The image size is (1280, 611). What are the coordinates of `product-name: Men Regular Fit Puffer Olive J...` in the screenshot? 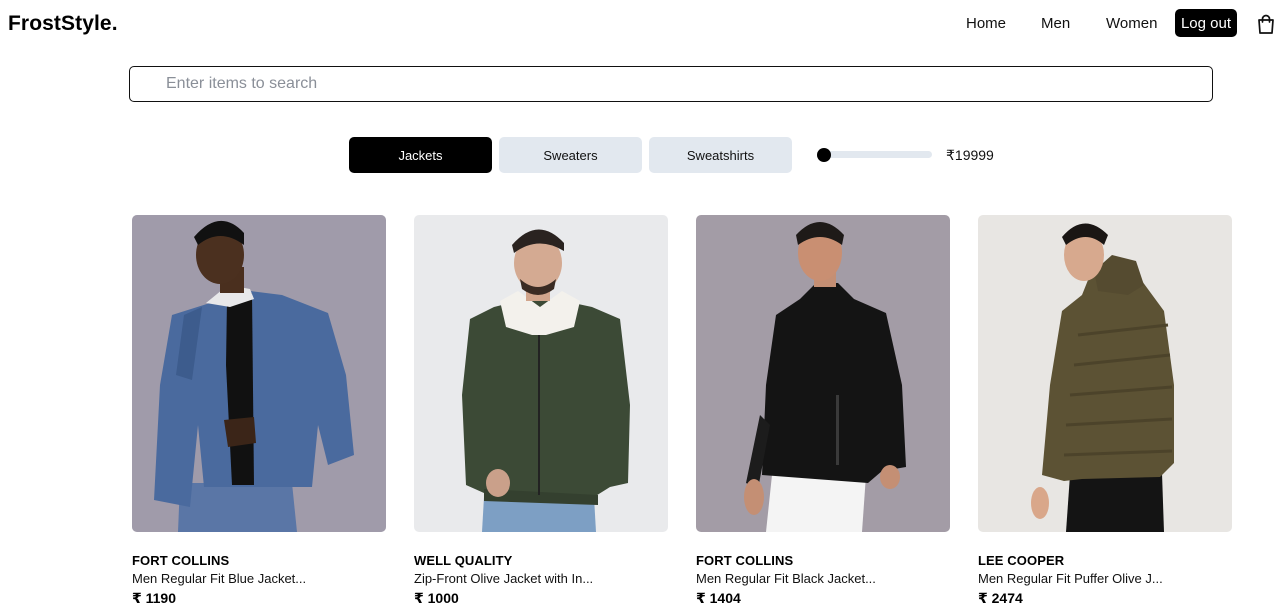 It's located at (1070, 578).